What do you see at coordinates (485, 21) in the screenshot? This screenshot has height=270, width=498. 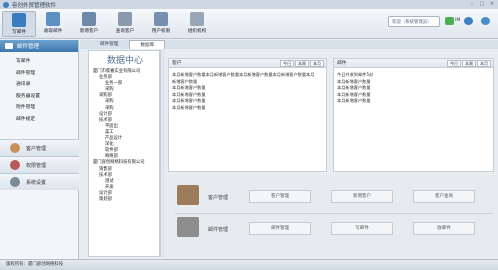 I see `help-icon` at bounding box center [485, 21].